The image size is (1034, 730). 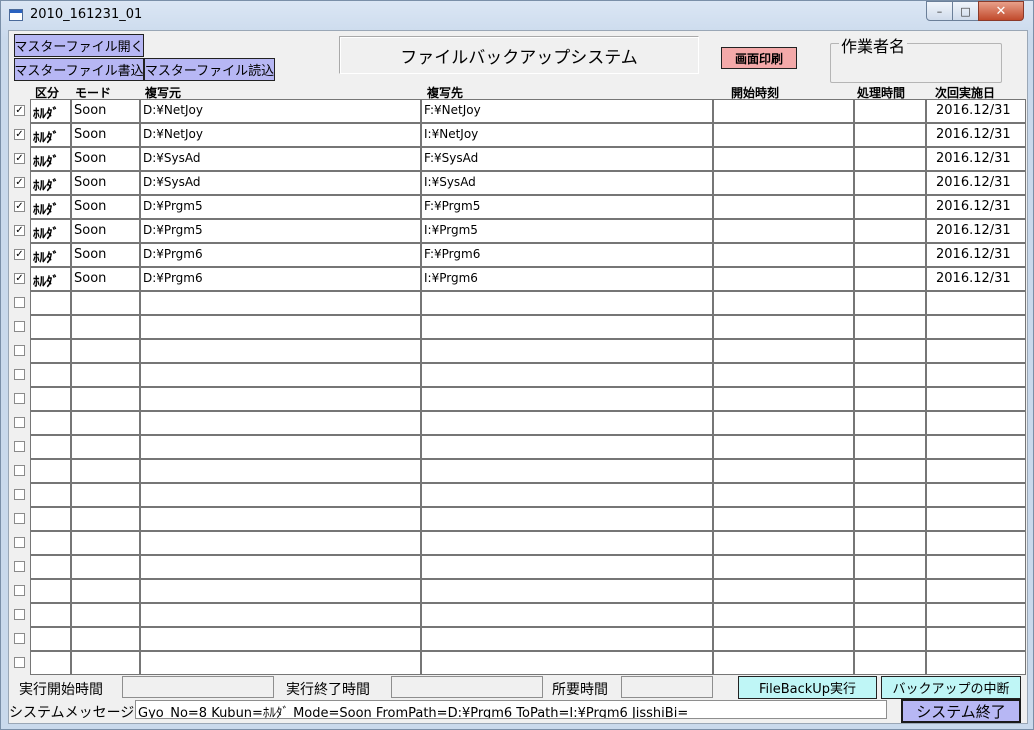 What do you see at coordinates (1001, 11) in the screenshot?
I see `close-button: ✕` at bounding box center [1001, 11].